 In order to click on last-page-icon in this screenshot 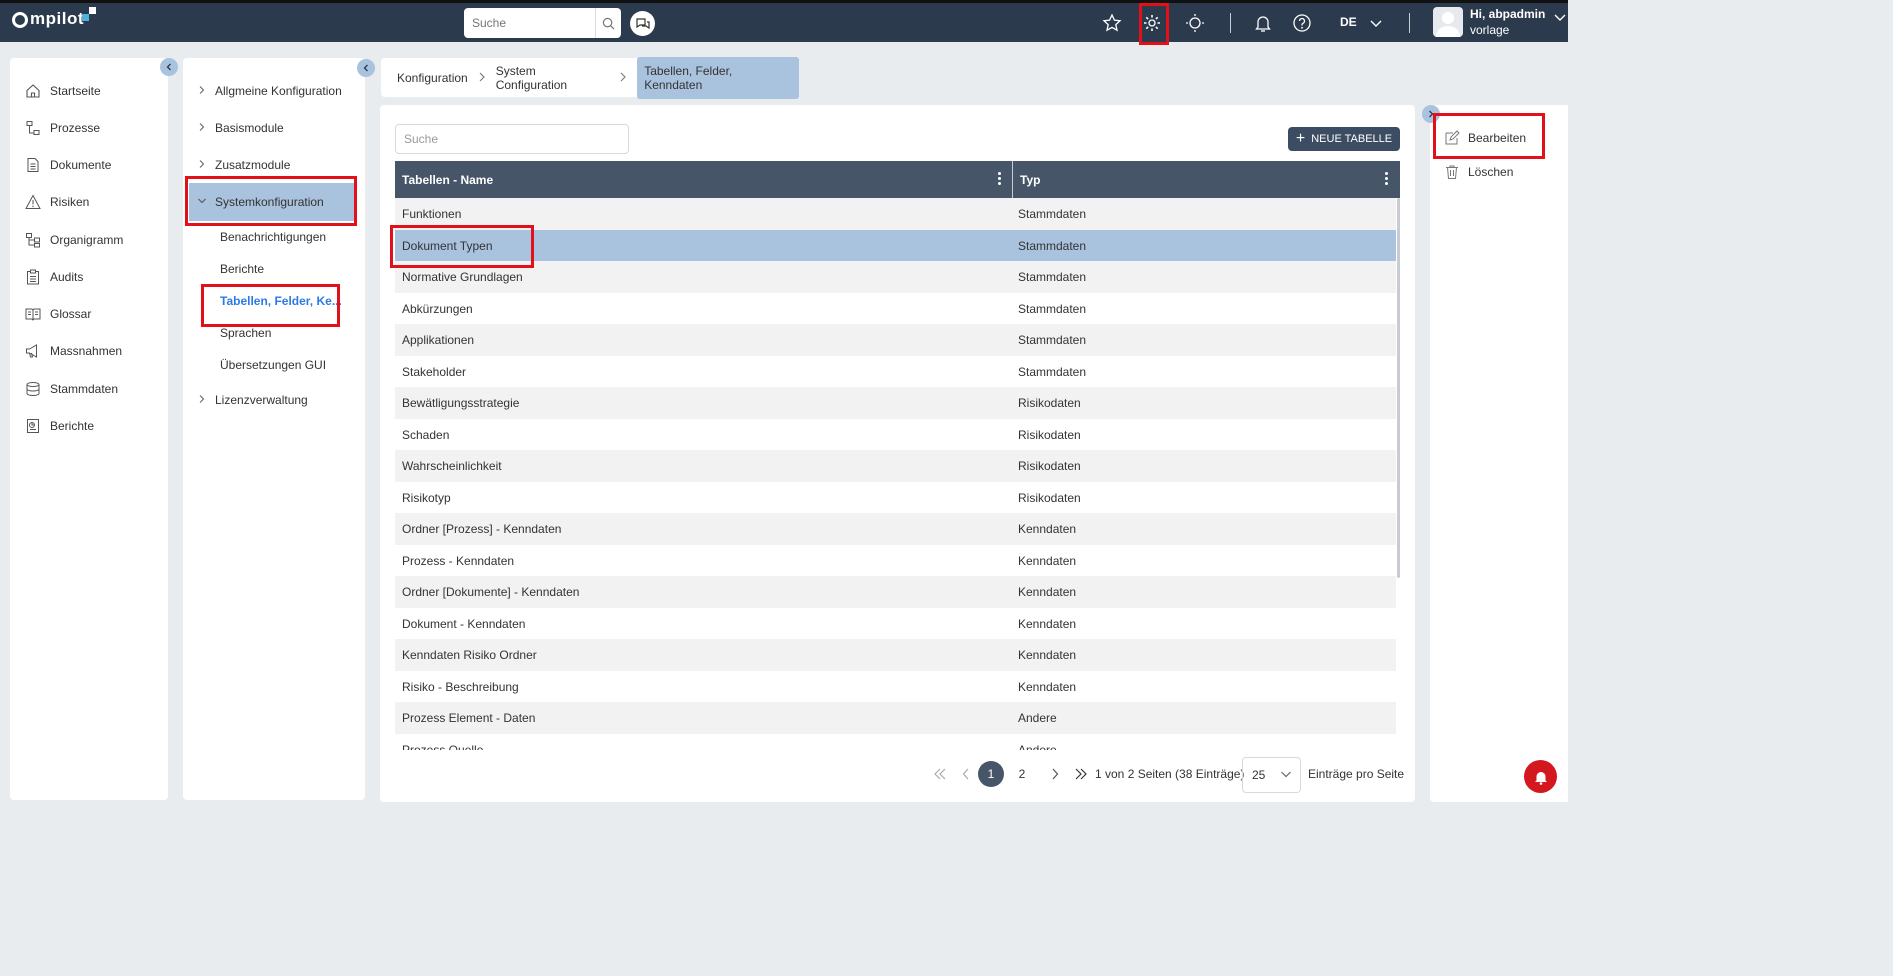, I will do `click(1081, 774)`.